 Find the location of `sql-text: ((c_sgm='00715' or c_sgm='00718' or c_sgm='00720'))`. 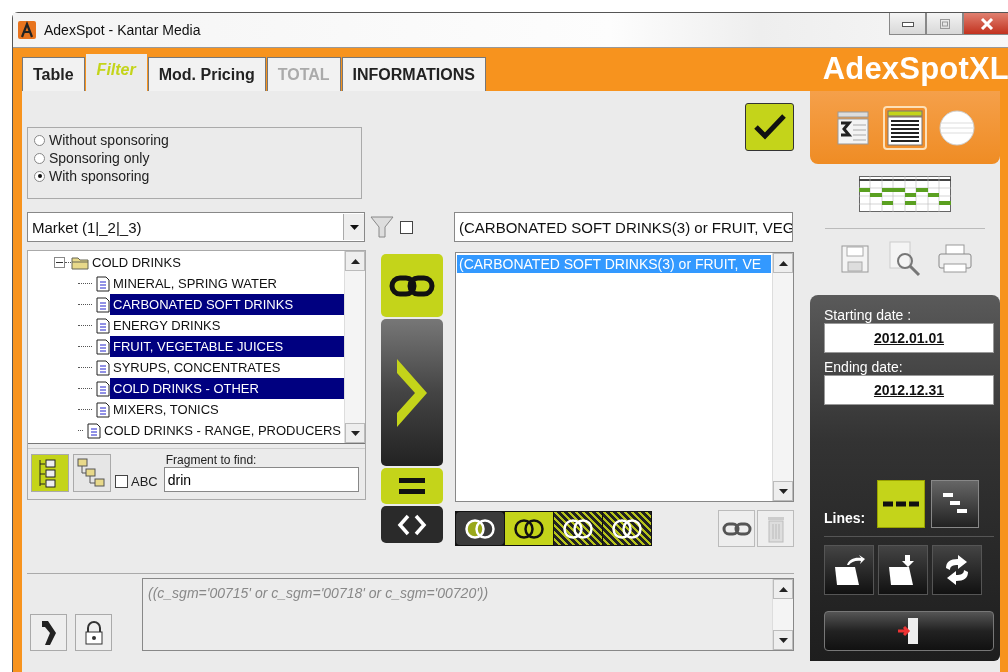

sql-text: ((c_sgm='00715' or c_sgm='00718' or c_sgm='00720')) is located at coordinates (318, 593).